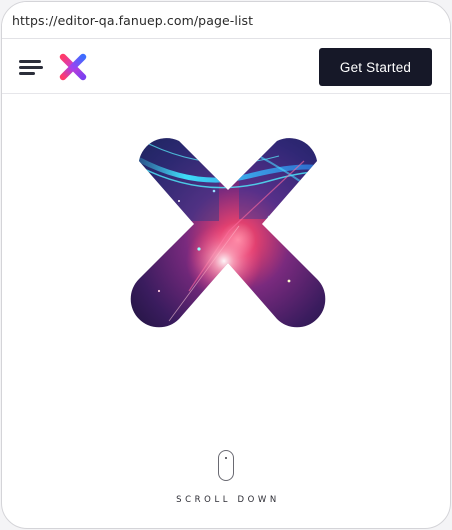 This screenshot has height=530, width=452. What do you see at coordinates (132, 20) in the screenshot?
I see `url-text: https://editor-qa.fanuep.com/page-list` at bounding box center [132, 20].